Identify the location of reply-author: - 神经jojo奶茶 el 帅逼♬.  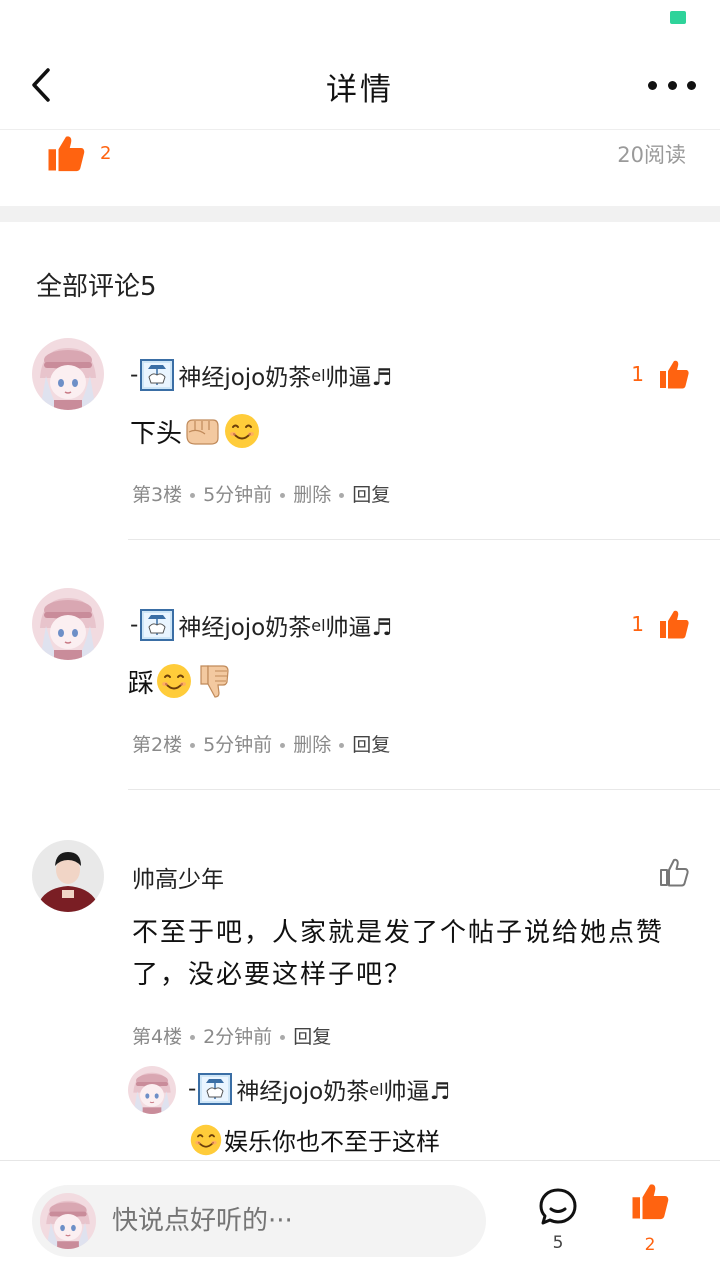
(319, 1089).